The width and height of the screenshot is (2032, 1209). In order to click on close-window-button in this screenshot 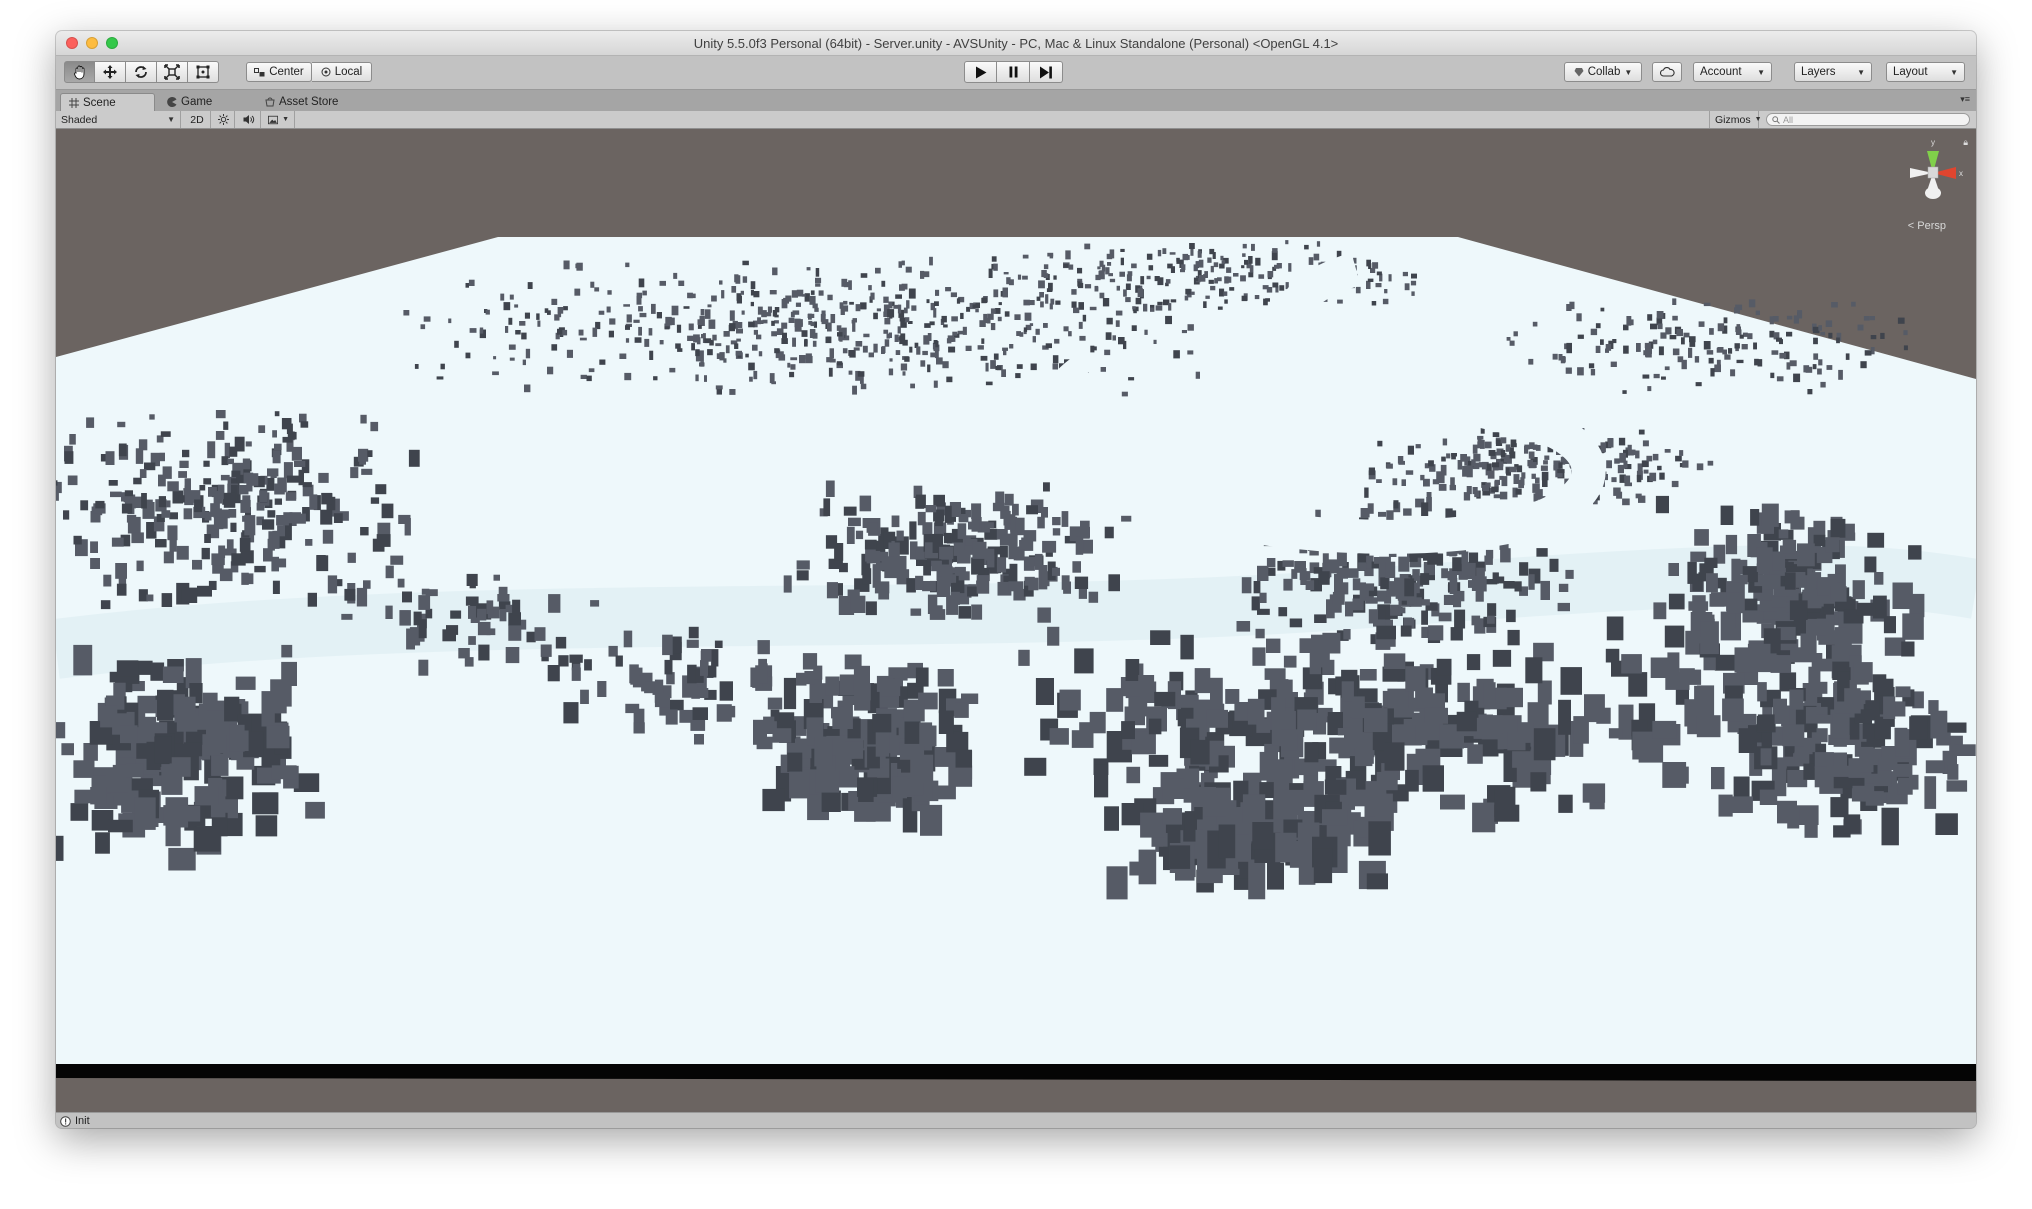, I will do `click(72, 43)`.